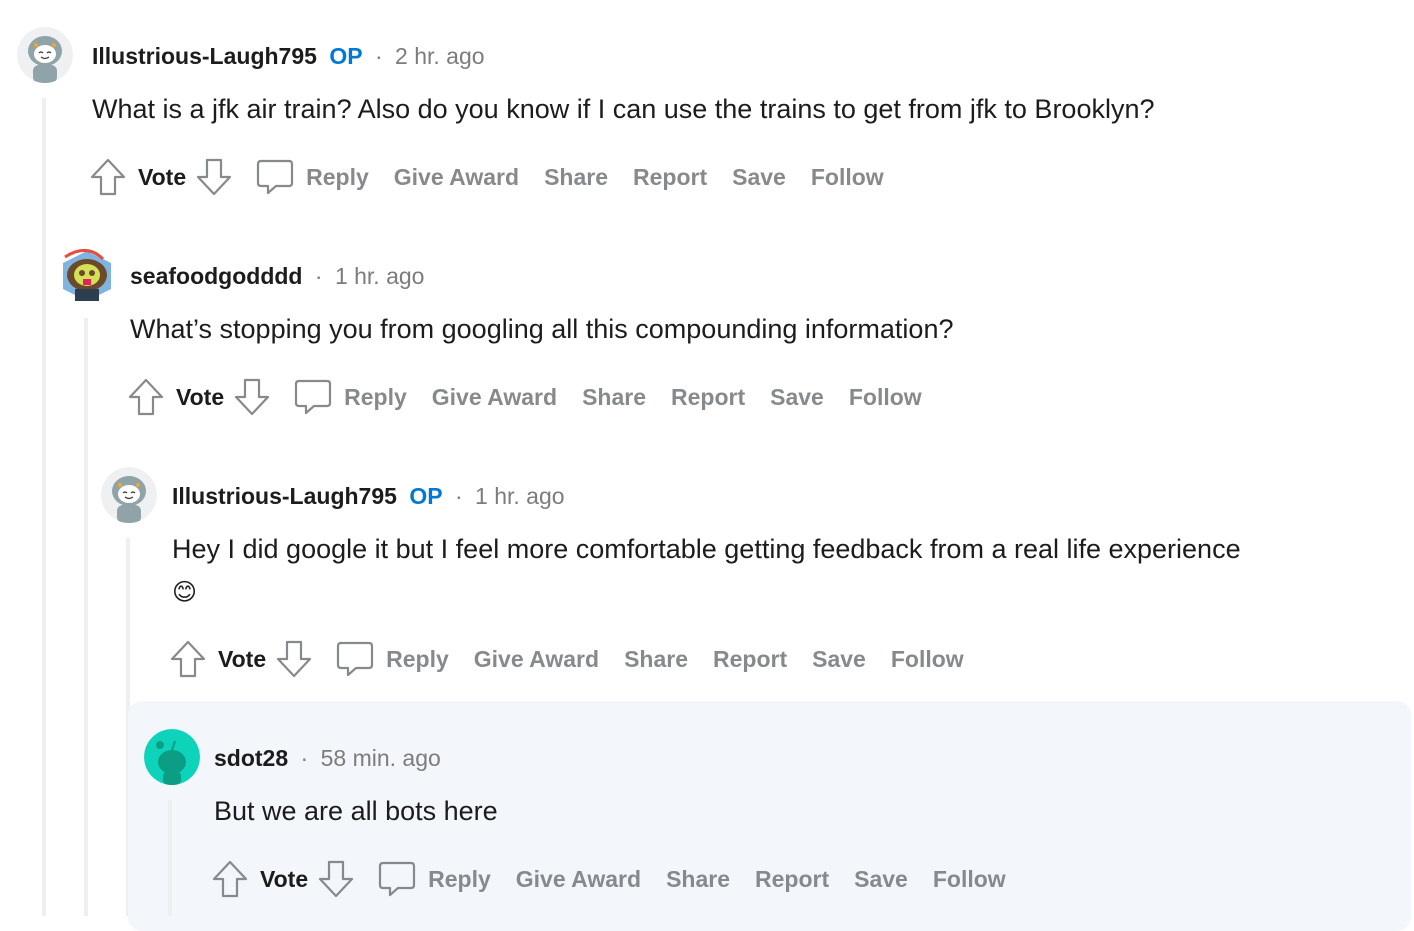  I want to click on snoo-avatar-default-icon, so click(172, 757).